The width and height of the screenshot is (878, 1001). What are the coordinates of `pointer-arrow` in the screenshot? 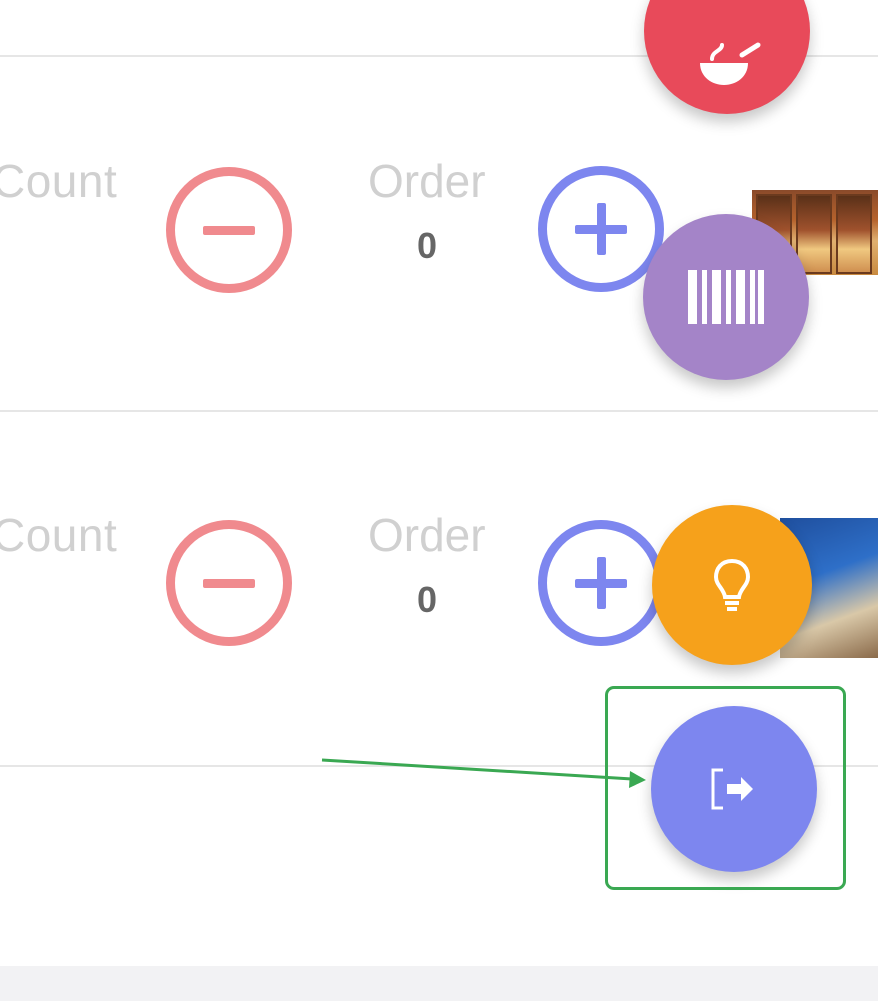 It's located at (483, 773).